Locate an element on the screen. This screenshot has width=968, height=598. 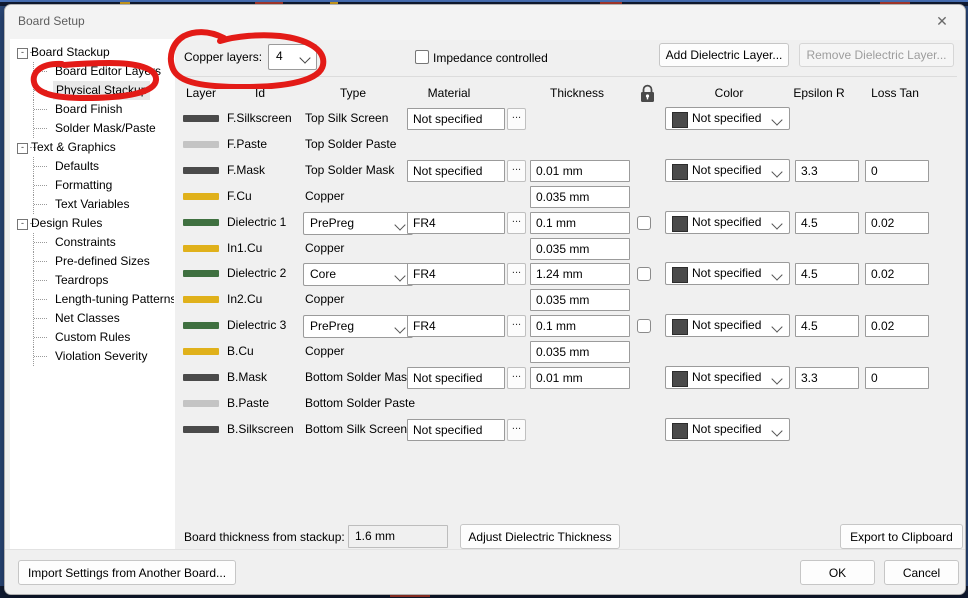
sidebar-item-text-variables: Text Variables is located at coordinates (92, 204).